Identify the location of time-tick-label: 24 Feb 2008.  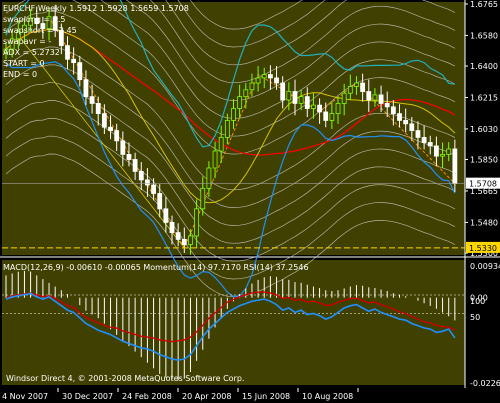
(147, 396).